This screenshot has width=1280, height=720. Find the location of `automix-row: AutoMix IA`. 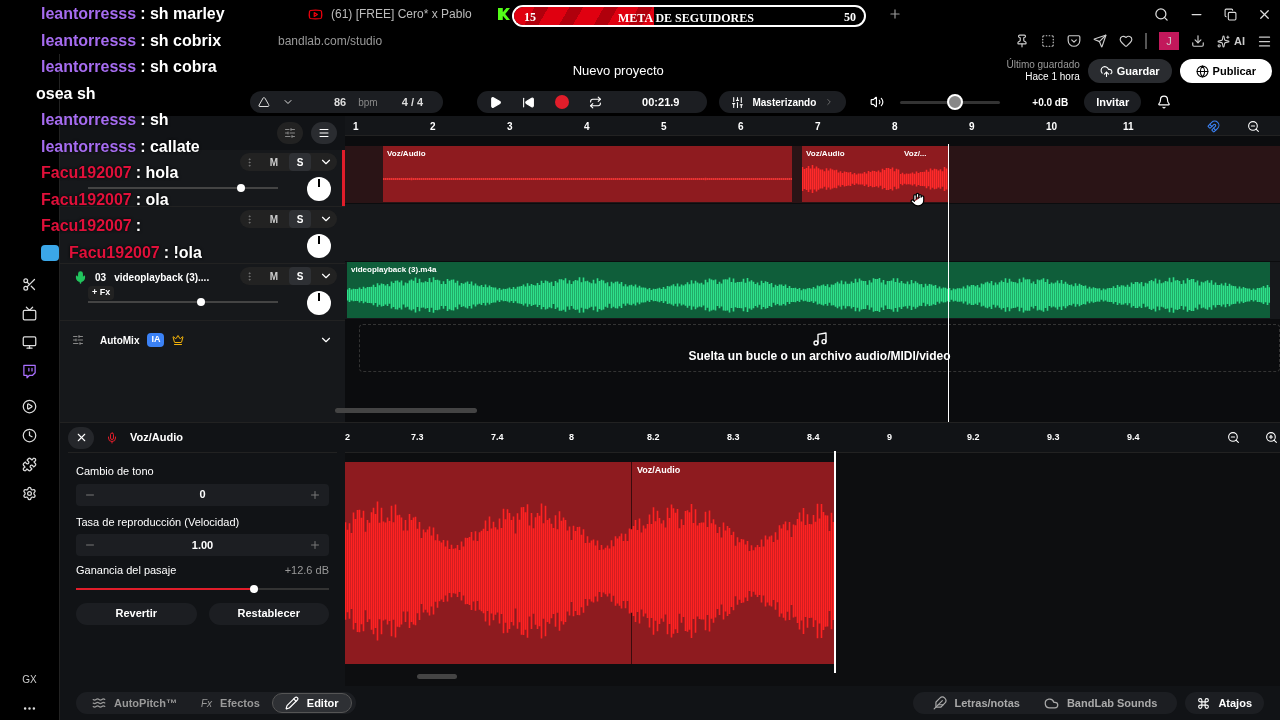

automix-row: AutoMix IA is located at coordinates (202, 340).